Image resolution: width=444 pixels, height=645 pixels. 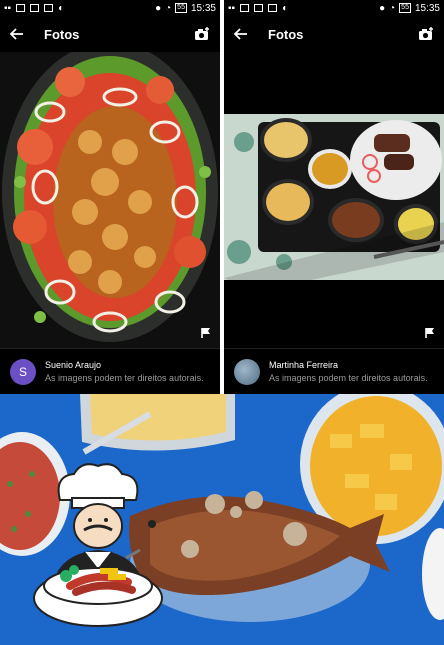 What do you see at coordinates (247, 371) in the screenshot?
I see `avatar` at bounding box center [247, 371].